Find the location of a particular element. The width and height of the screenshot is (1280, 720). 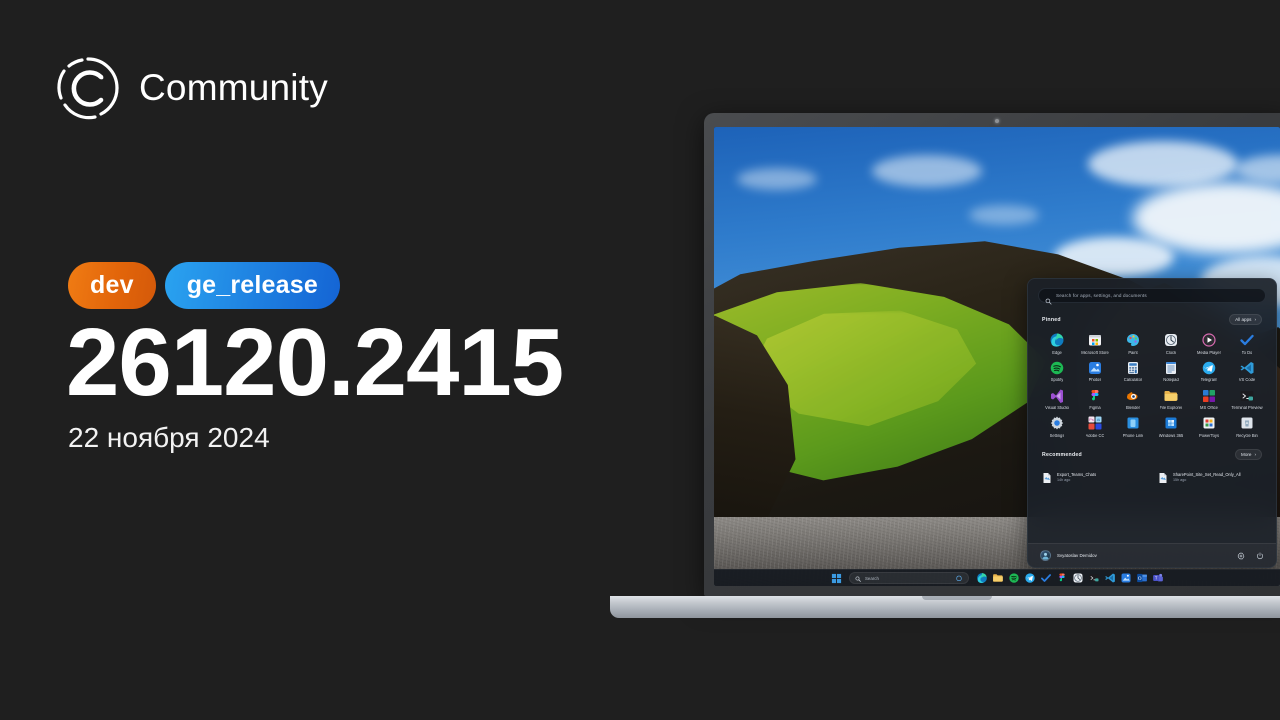

app-label: Settings is located at coordinates (1057, 435).